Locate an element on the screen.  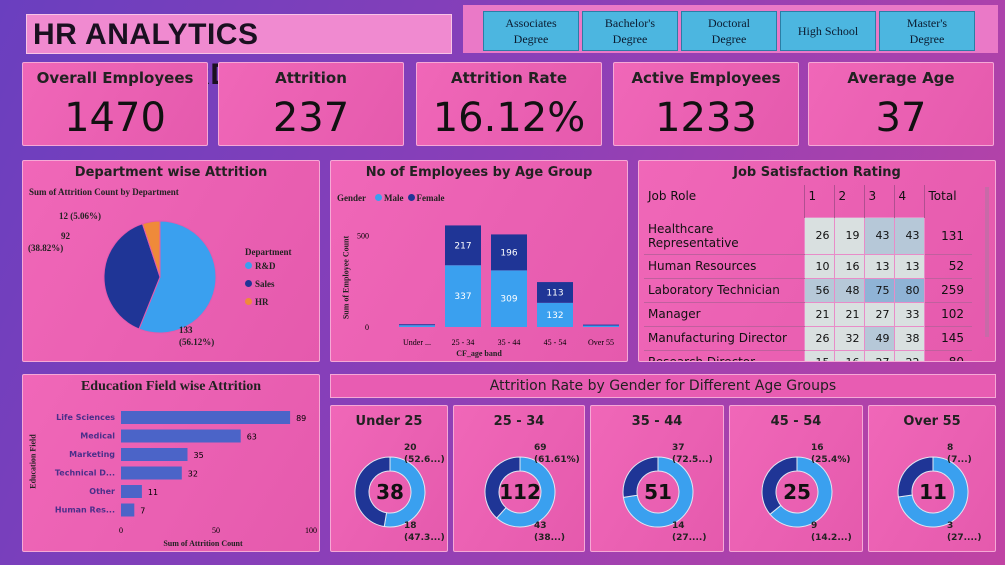
kpi-label: Average Age is located at coordinates (901, 78).